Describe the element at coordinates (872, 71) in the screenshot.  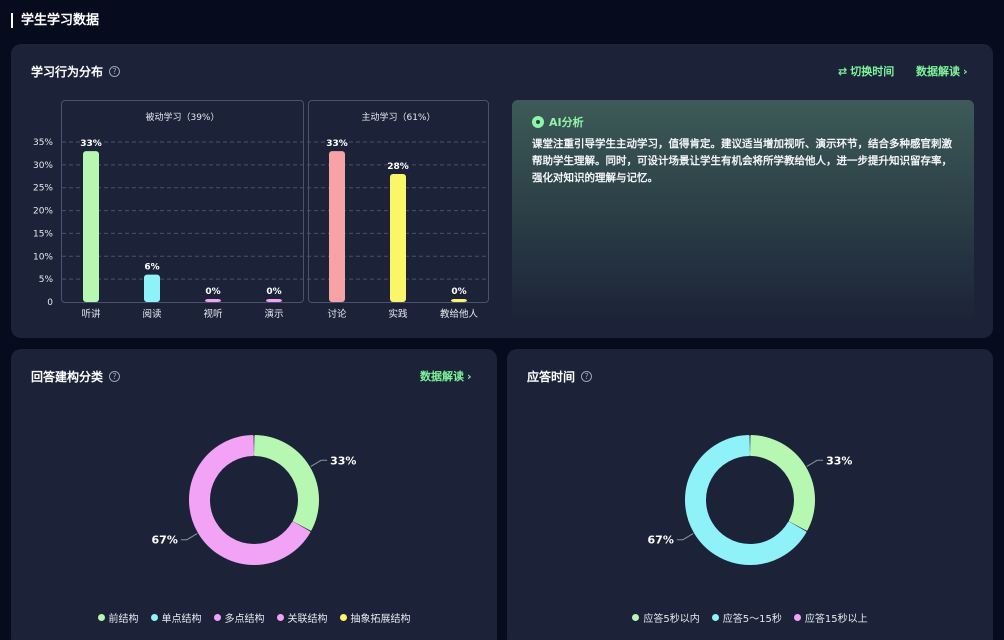
I see `switch-time-label: 切换时间` at that location.